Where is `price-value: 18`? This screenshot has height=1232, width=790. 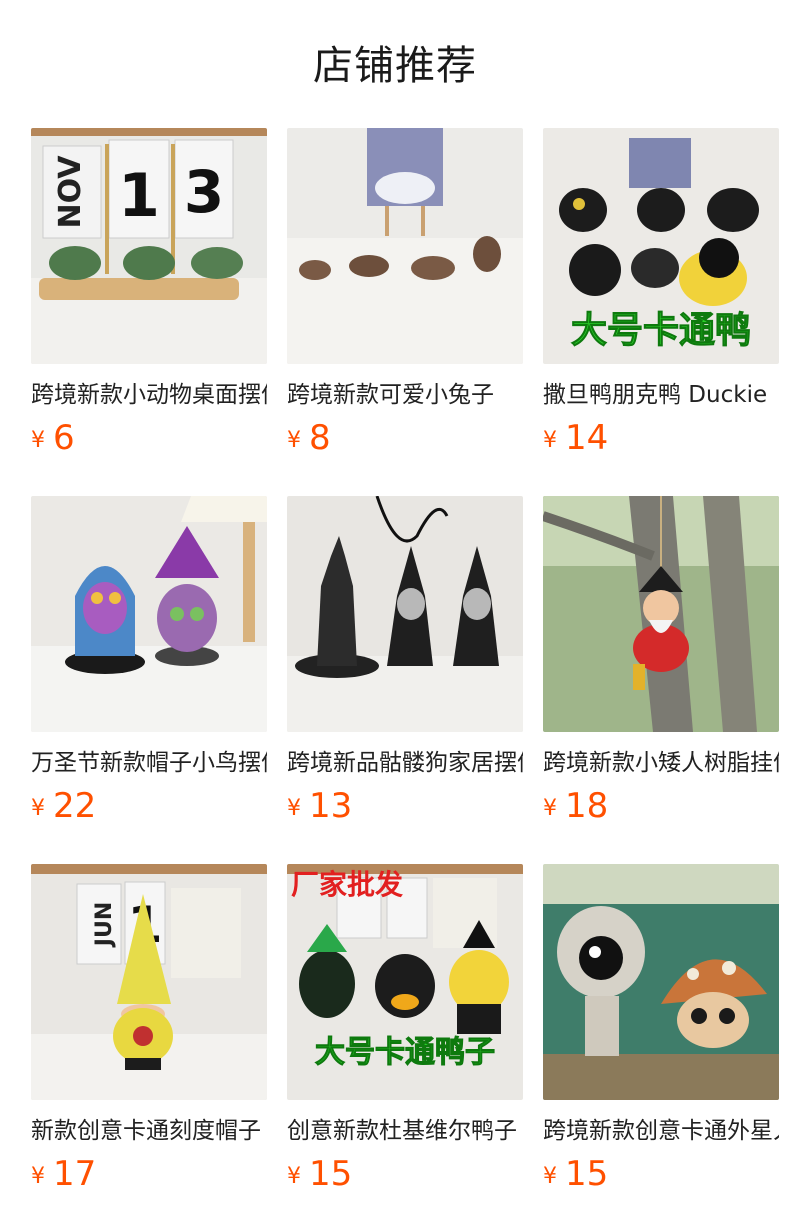
price-value: 18 is located at coordinates (587, 806).